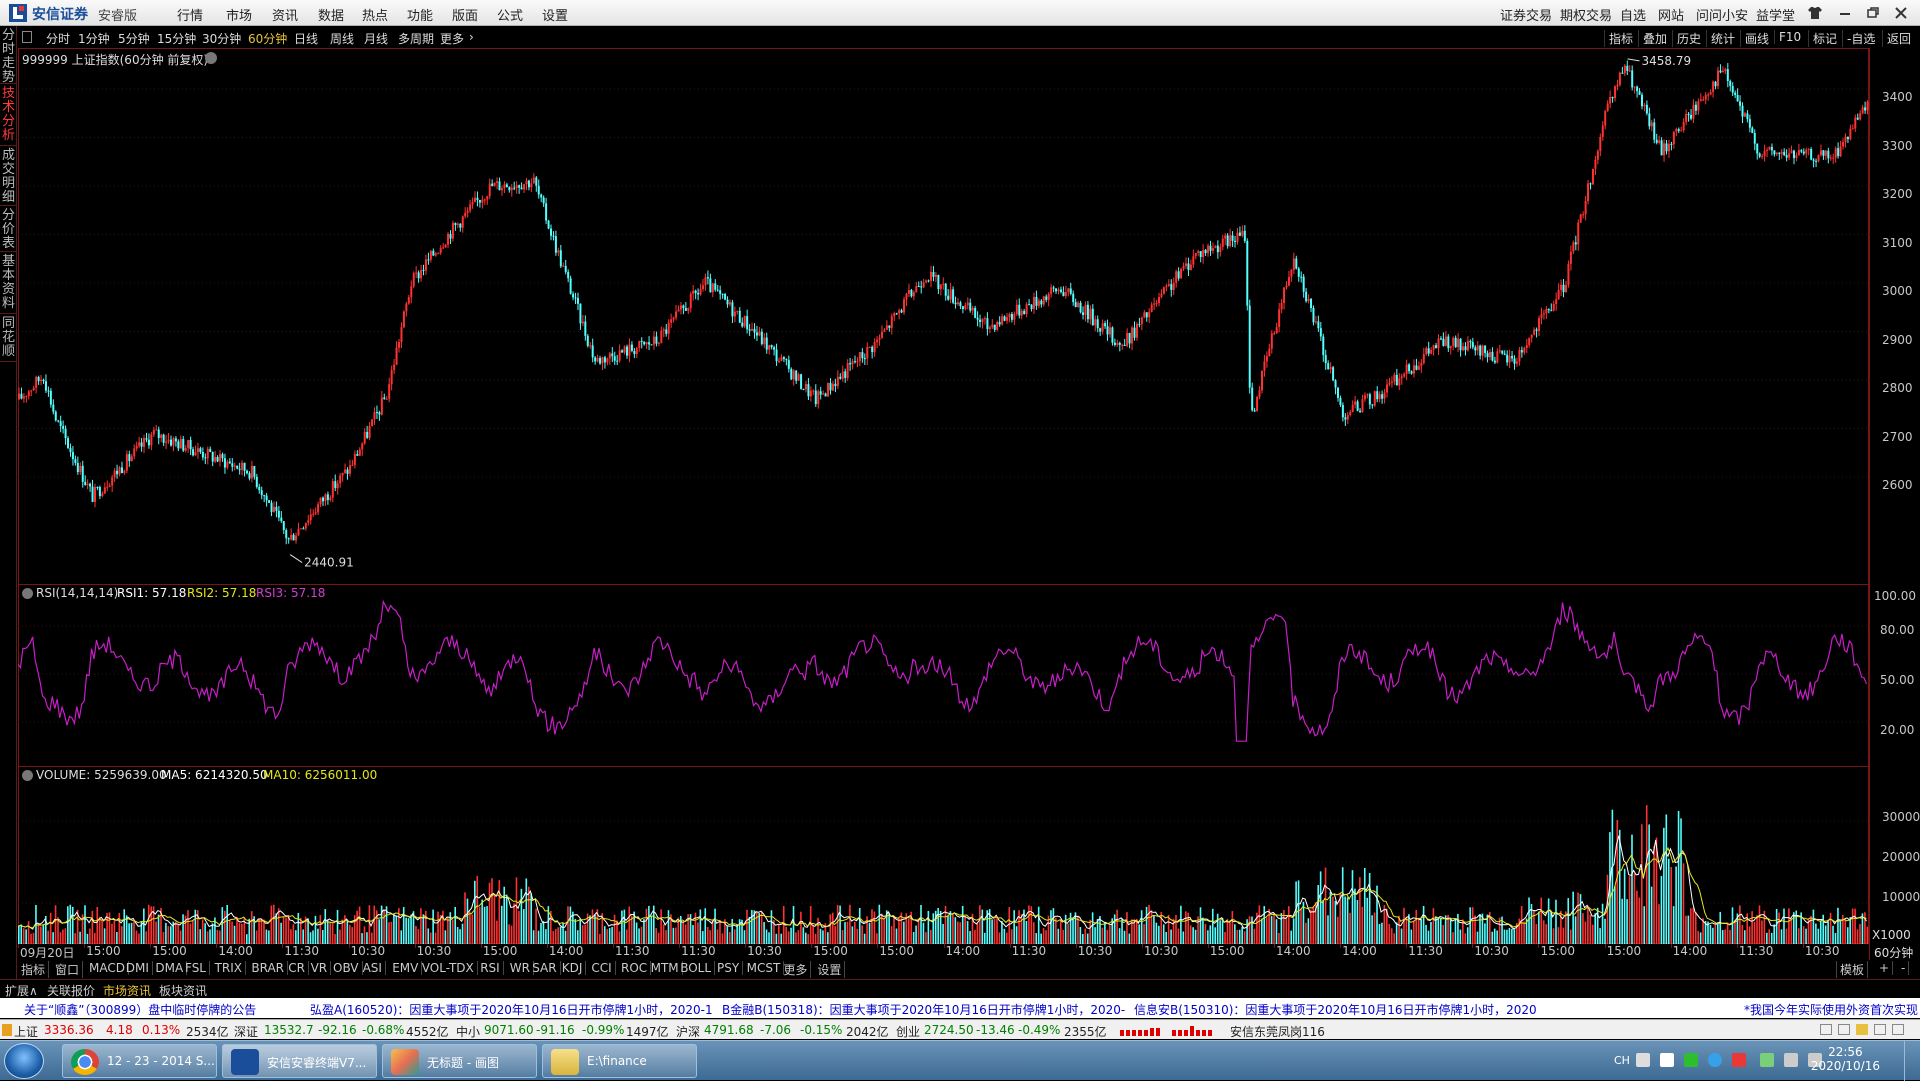  I want to click on task-explorer: E:\finance, so click(619, 1061).